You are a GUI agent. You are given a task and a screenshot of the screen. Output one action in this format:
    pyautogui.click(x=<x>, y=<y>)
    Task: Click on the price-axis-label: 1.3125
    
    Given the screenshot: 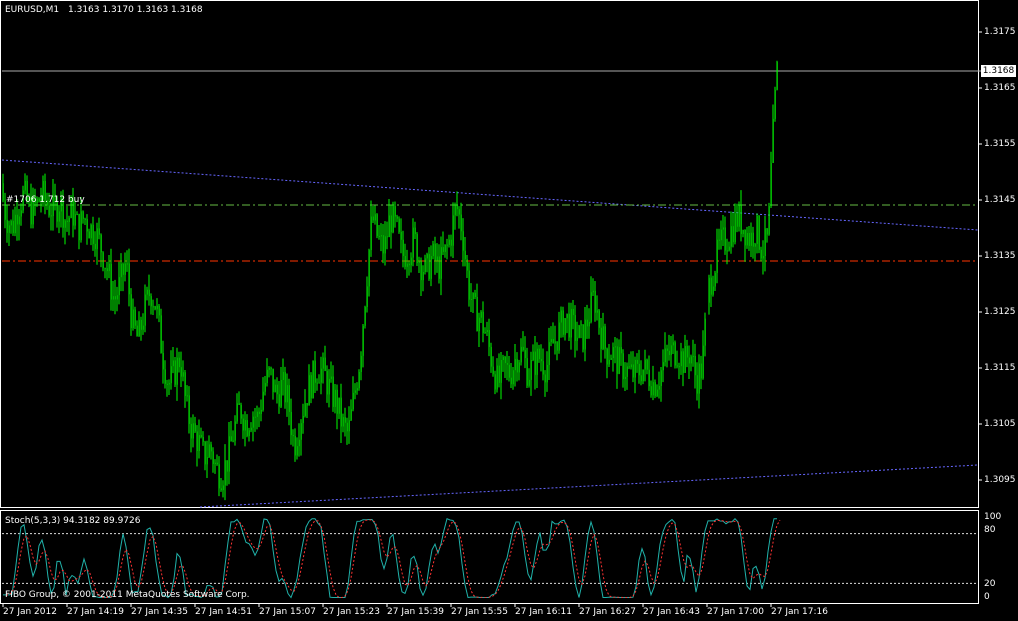 What is the action you would take?
    pyautogui.click(x=1000, y=312)
    